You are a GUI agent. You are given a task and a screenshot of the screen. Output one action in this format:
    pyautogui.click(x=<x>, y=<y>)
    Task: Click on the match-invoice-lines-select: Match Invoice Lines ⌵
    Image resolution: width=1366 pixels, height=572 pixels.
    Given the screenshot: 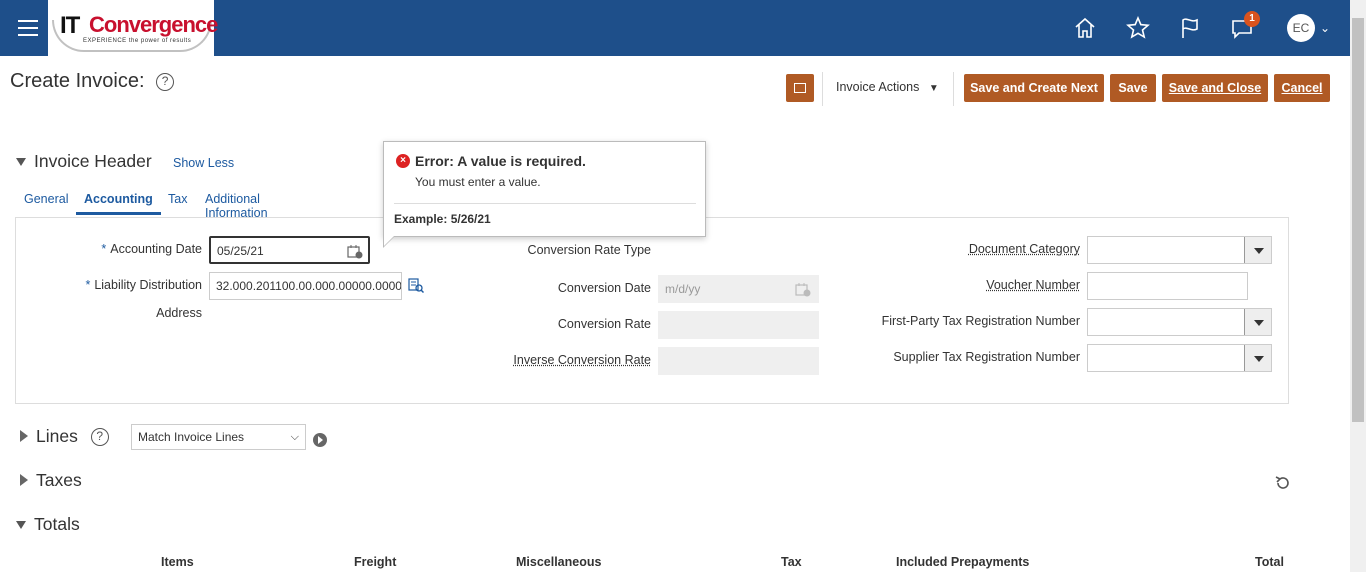 What is the action you would take?
    pyautogui.click(x=218, y=437)
    